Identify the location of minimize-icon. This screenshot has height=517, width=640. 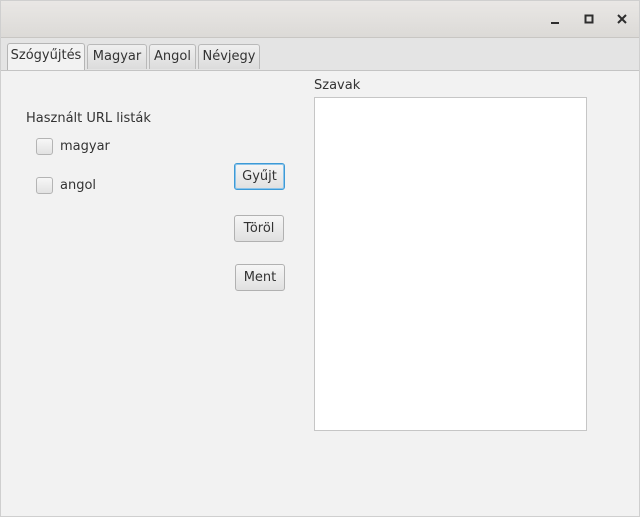
(555, 19).